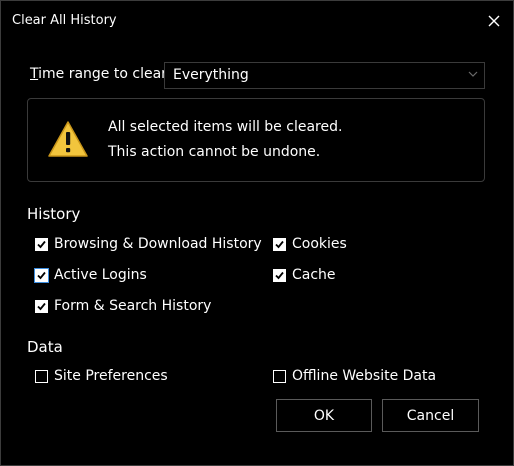 The height and width of the screenshot is (466, 514). What do you see at coordinates (214, 152) in the screenshot?
I see `warning-text-line2: This action cannot be undone.` at bounding box center [214, 152].